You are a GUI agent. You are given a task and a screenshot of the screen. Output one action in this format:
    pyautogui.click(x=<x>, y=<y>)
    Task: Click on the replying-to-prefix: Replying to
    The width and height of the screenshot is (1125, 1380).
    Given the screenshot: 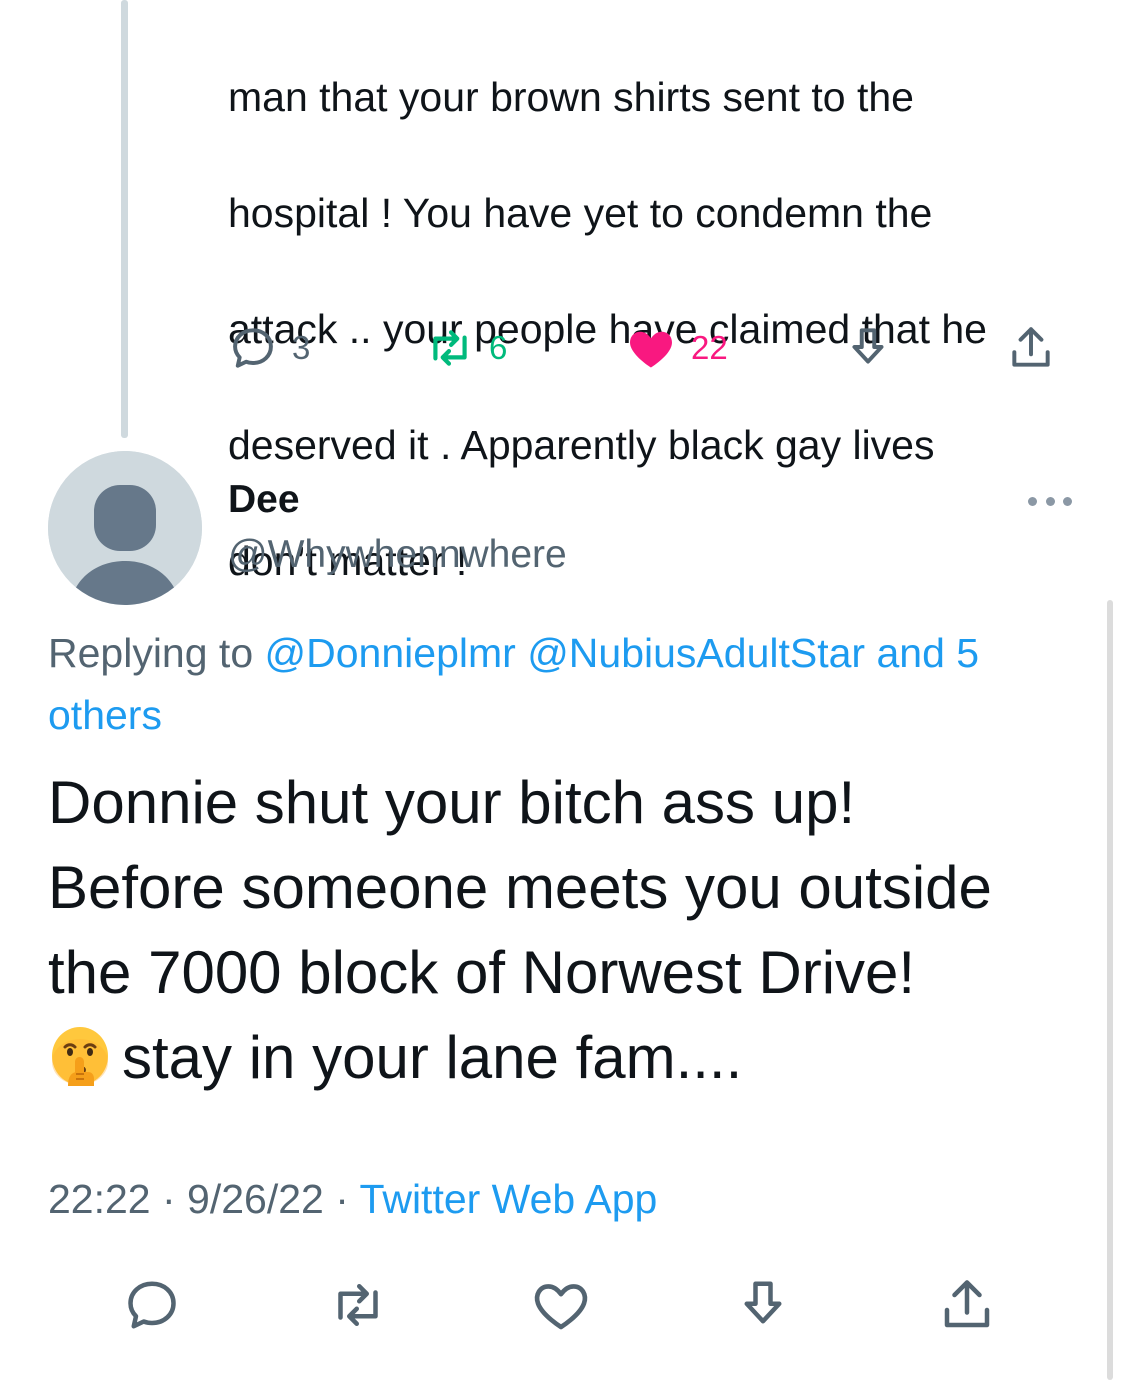 What is the action you would take?
    pyautogui.click(x=156, y=653)
    